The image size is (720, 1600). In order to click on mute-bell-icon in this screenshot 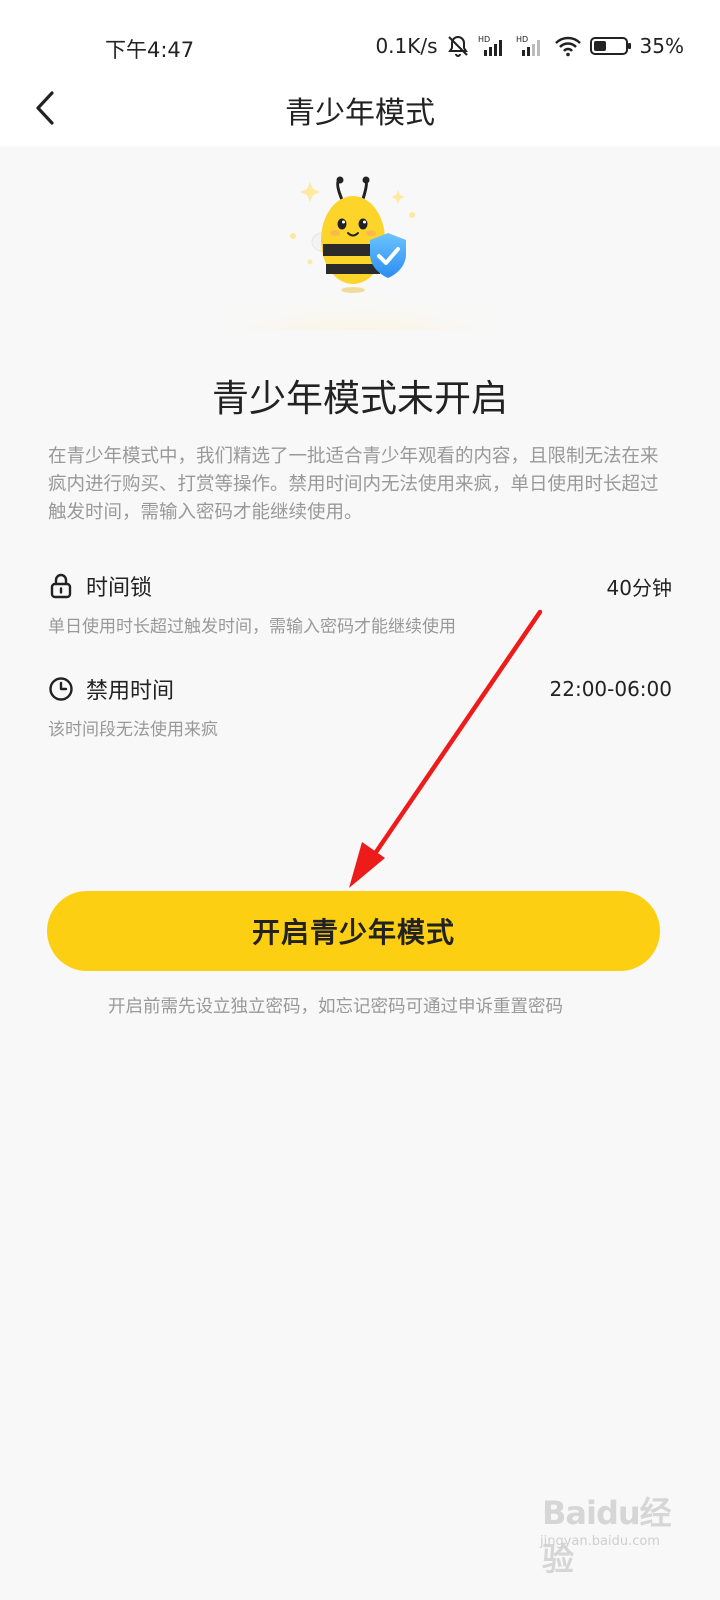, I will do `click(457, 46)`.